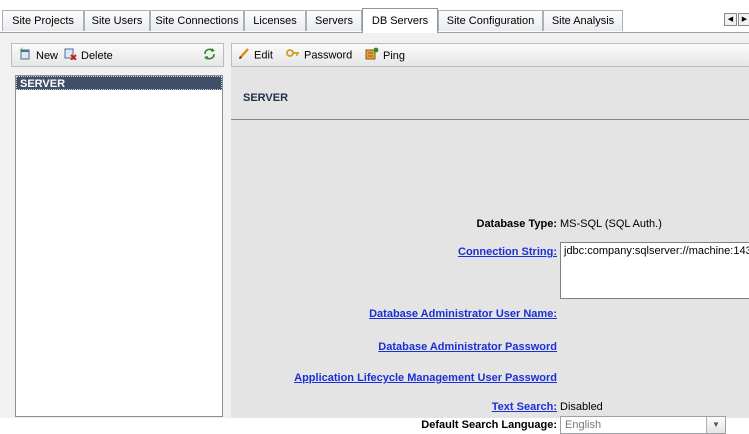  I want to click on ping-button: Ping, so click(385, 55).